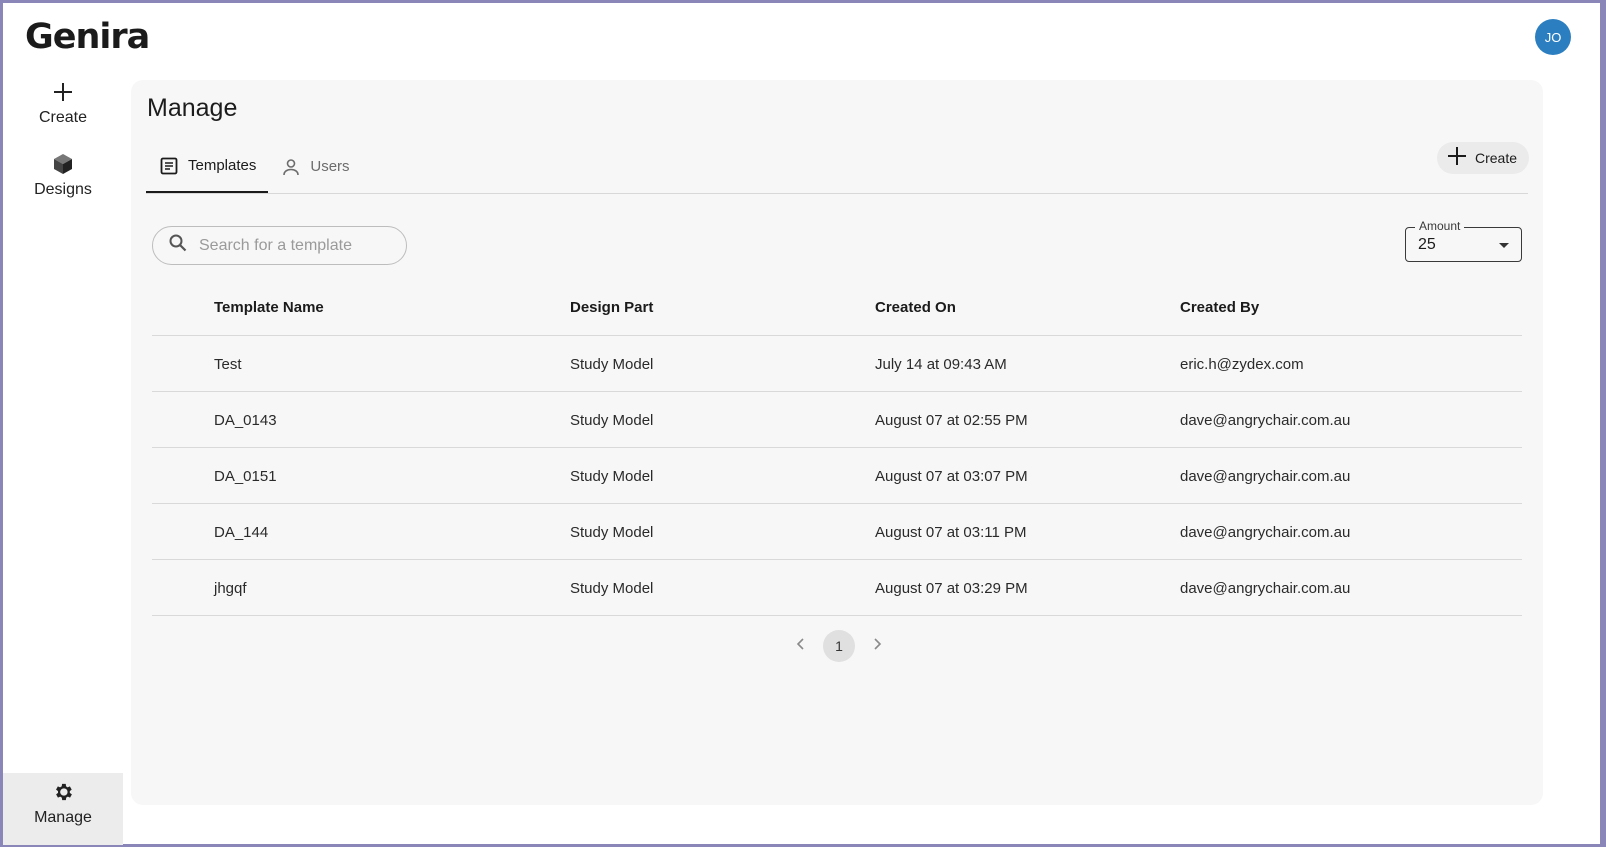  What do you see at coordinates (1463, 240) in the screenshot?
I see `amount-select: Amount 25` at bounding box center [1463, 240].